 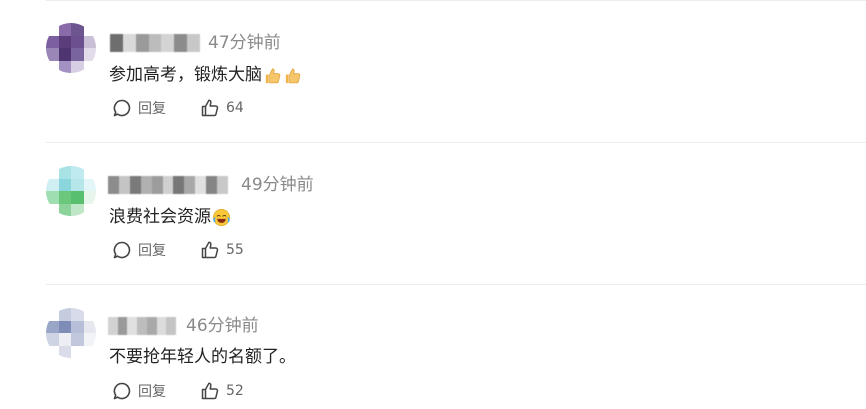 I want to click on like-button: 64, so click(x=222, y=108).